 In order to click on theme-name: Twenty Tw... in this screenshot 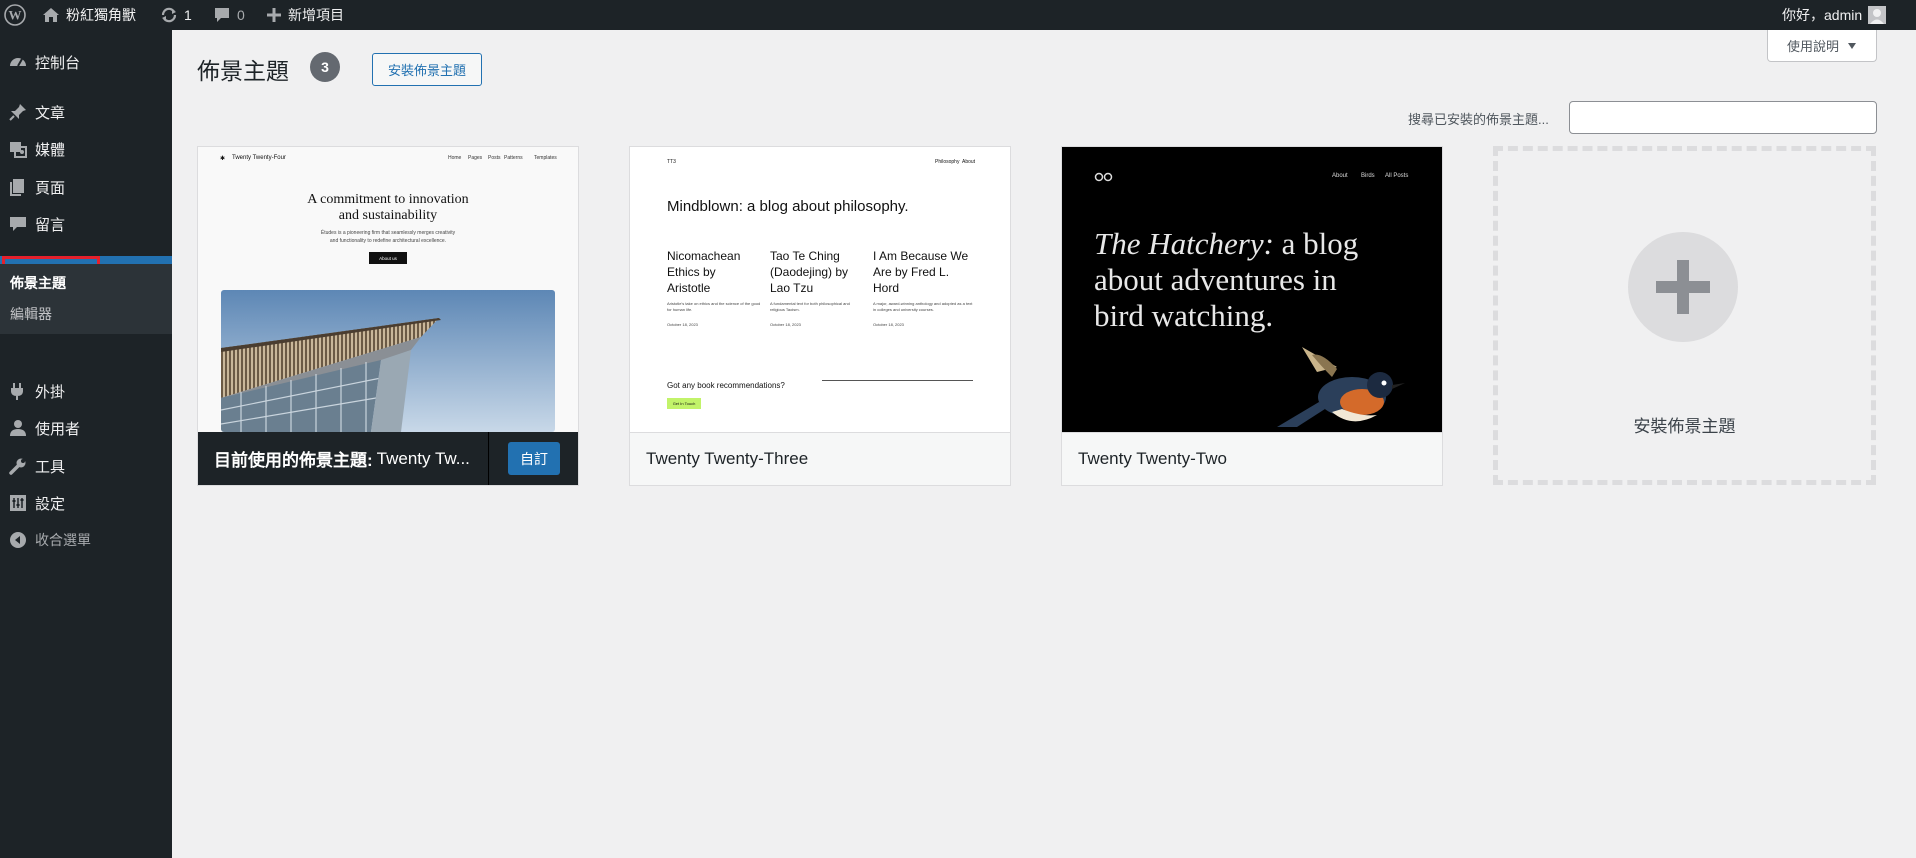, I will do `click(423, 458)`.